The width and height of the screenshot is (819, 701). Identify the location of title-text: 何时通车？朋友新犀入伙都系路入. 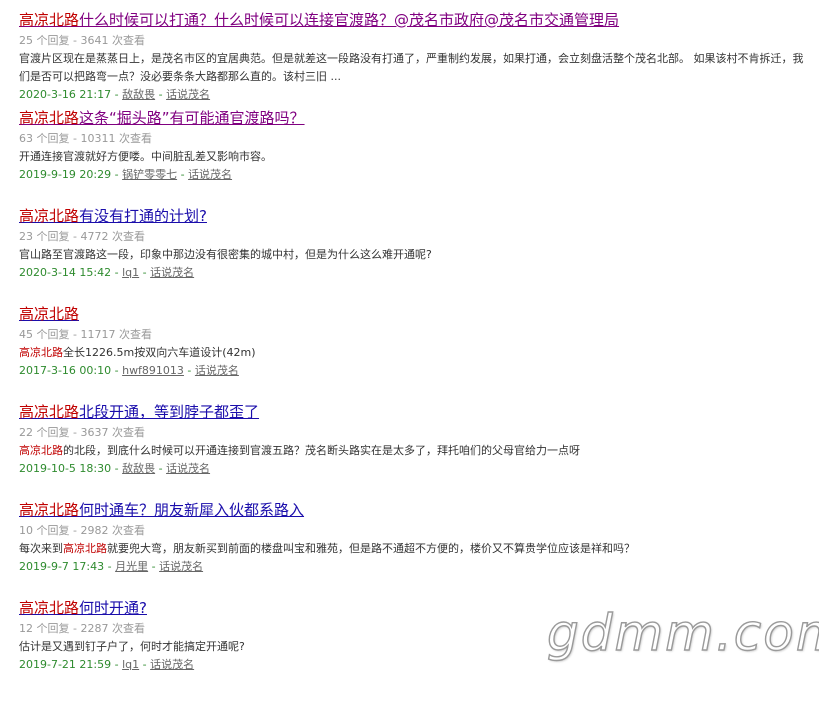
(192, 510).